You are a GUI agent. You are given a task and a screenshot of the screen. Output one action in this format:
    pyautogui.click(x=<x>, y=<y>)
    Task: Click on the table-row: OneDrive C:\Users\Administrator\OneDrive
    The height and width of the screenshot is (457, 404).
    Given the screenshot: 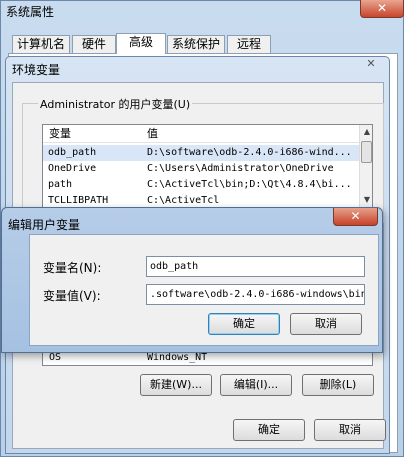 What is the action you would take?
    pyautogui.click(x=202, y=169)
    